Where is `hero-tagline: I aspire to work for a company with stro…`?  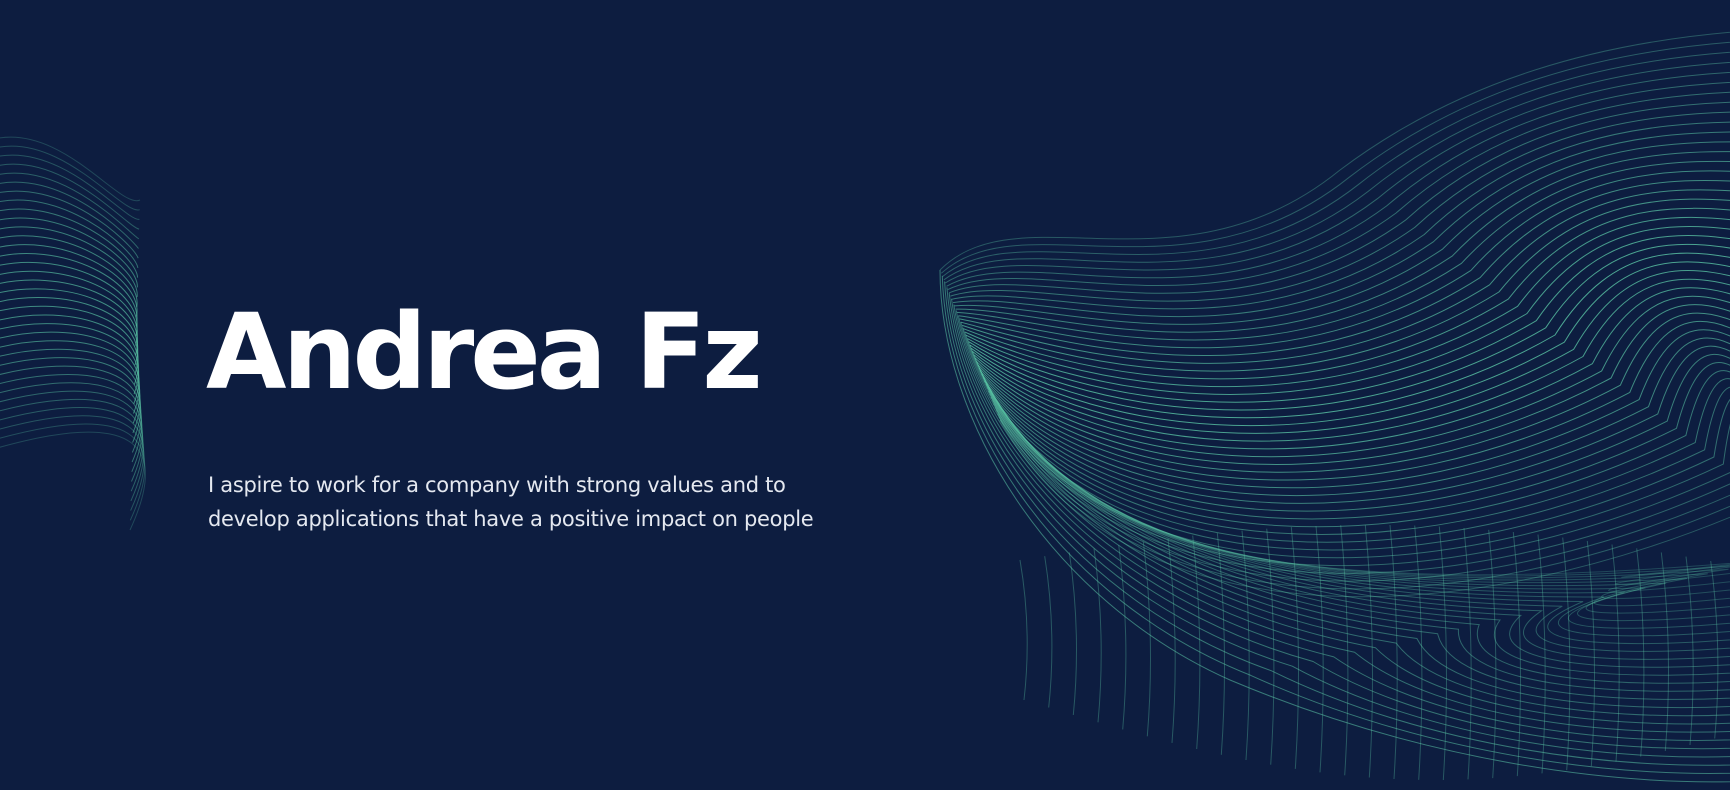
hero-tagline: I aspire to work for a company with stro… is located at coordinates (558, 502).